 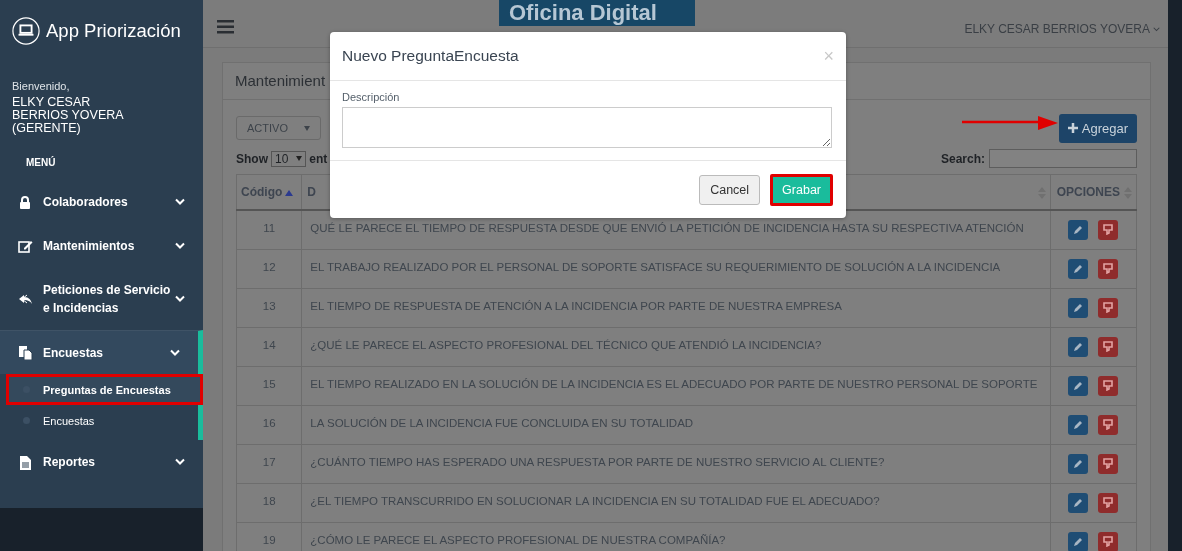 I want to click on plus-icon, so click(x=1072, y=128).